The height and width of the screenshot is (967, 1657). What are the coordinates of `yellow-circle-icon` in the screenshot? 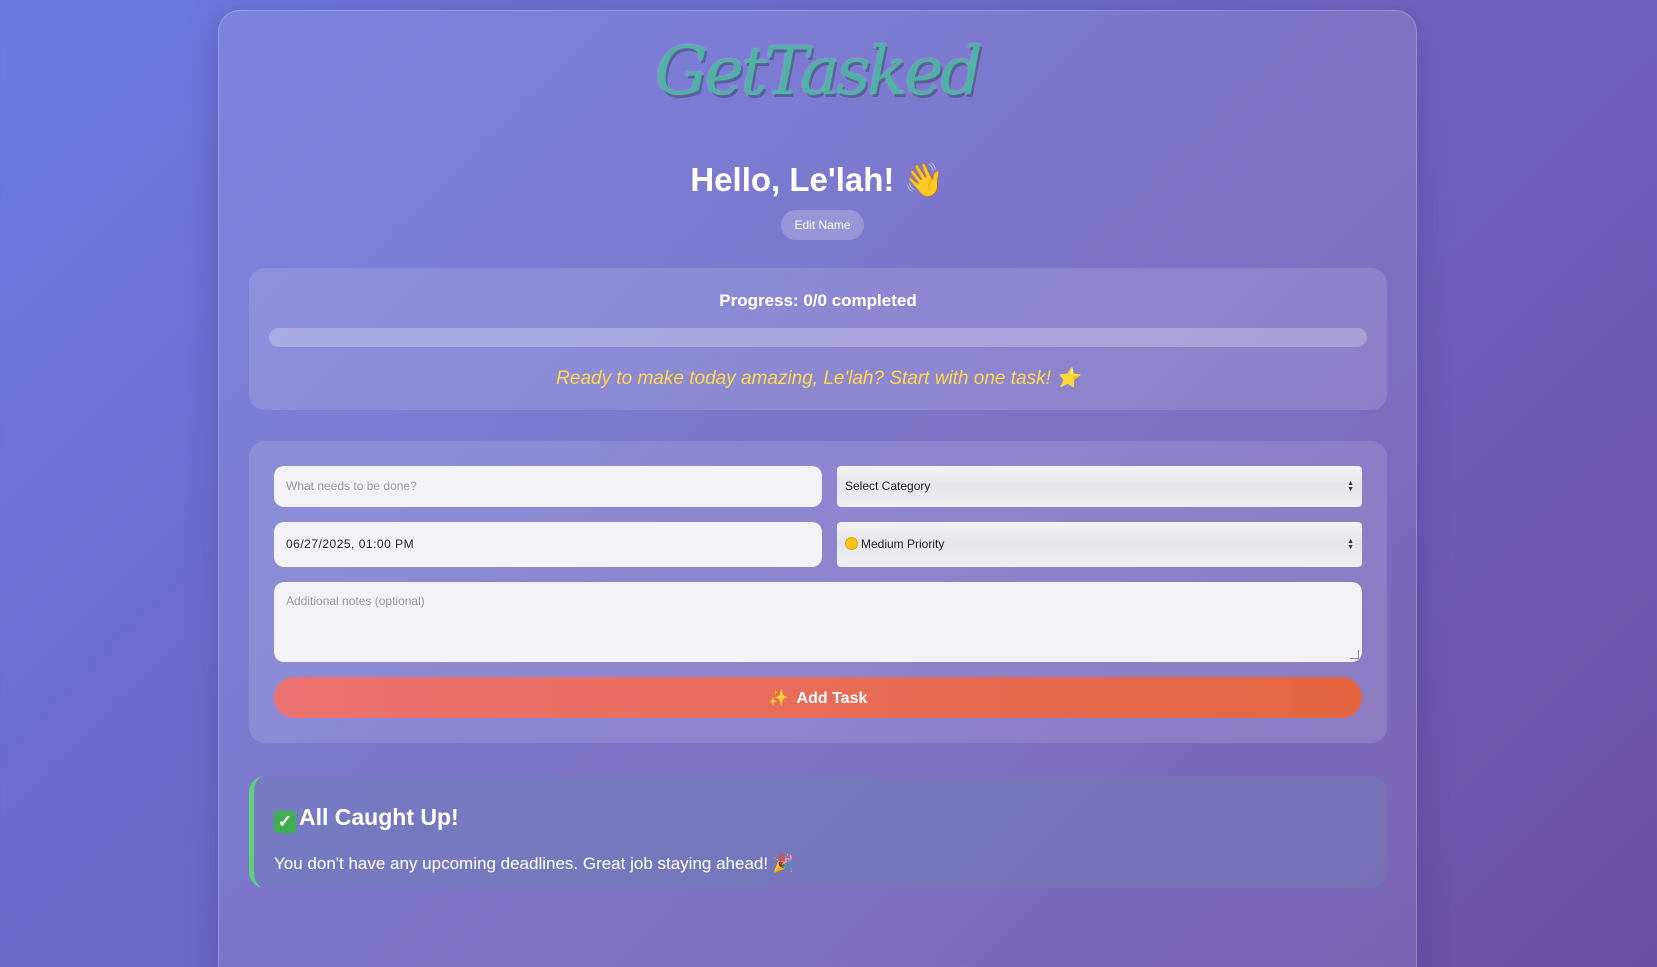 It's located at (851, 543).